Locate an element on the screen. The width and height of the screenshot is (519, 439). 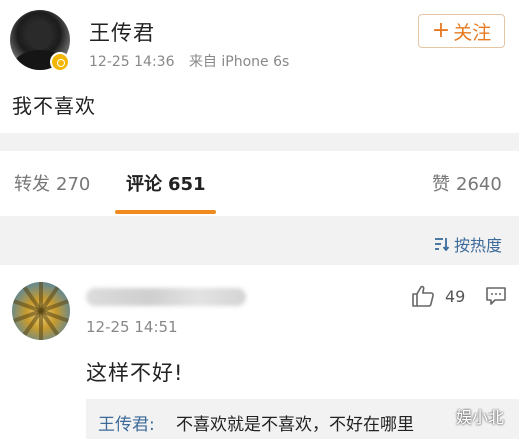
tab-comments-label: 评论 is located at coordinates (144, 184).